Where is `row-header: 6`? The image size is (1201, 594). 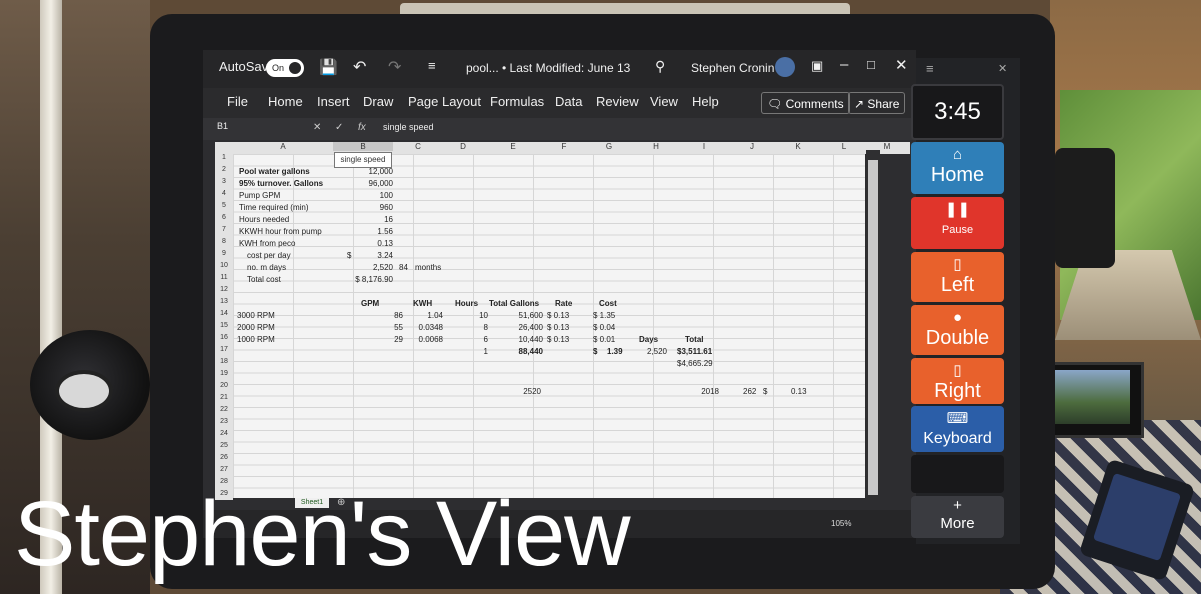
row-header: 6 is located at coordinates (224, 217).